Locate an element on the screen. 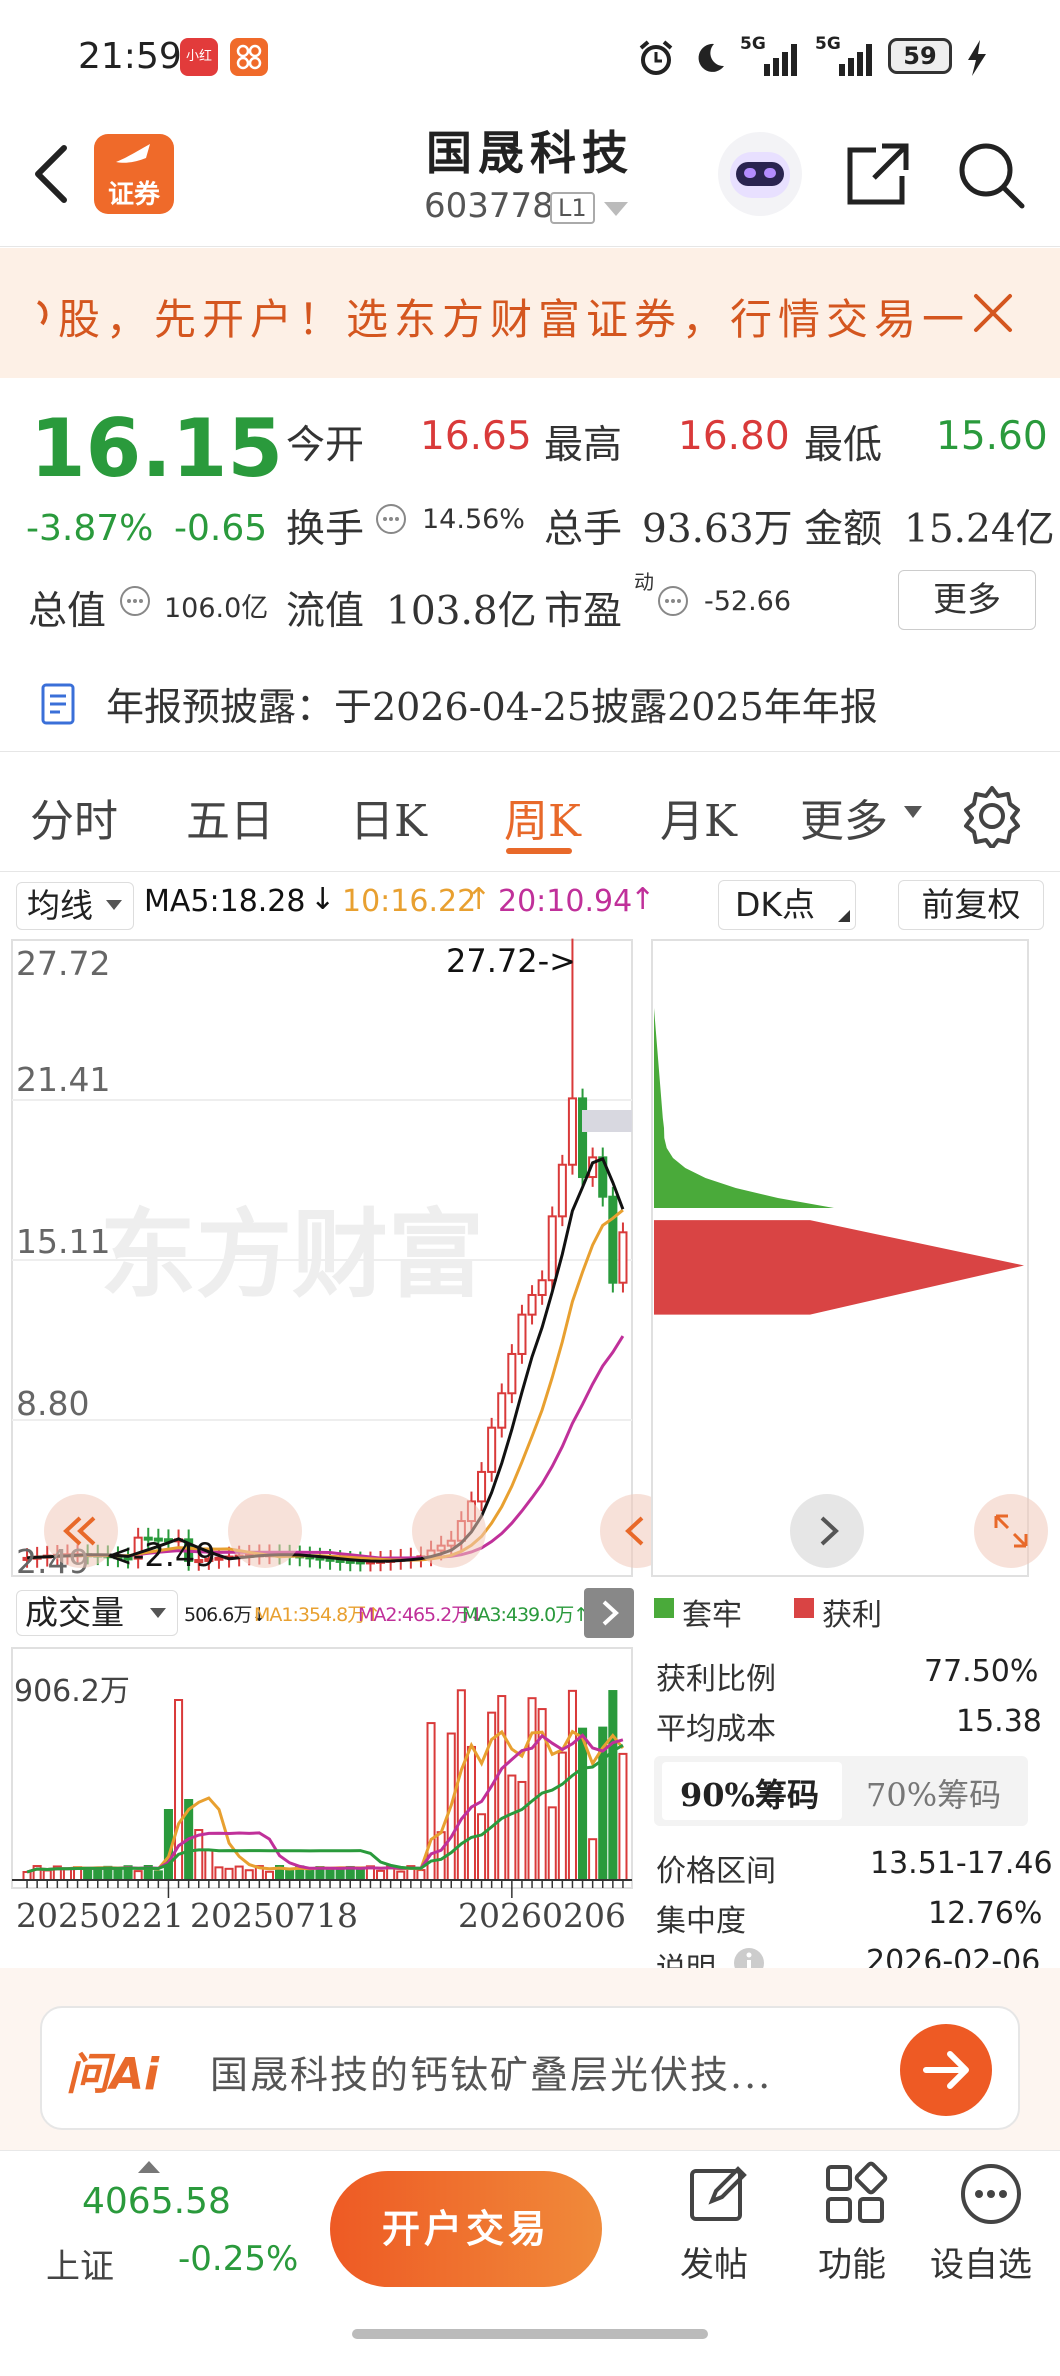 The height and width of the screenshot is (2376, 1060). signal-5g-2-icon: 5G is located at coordinates (850, 56).